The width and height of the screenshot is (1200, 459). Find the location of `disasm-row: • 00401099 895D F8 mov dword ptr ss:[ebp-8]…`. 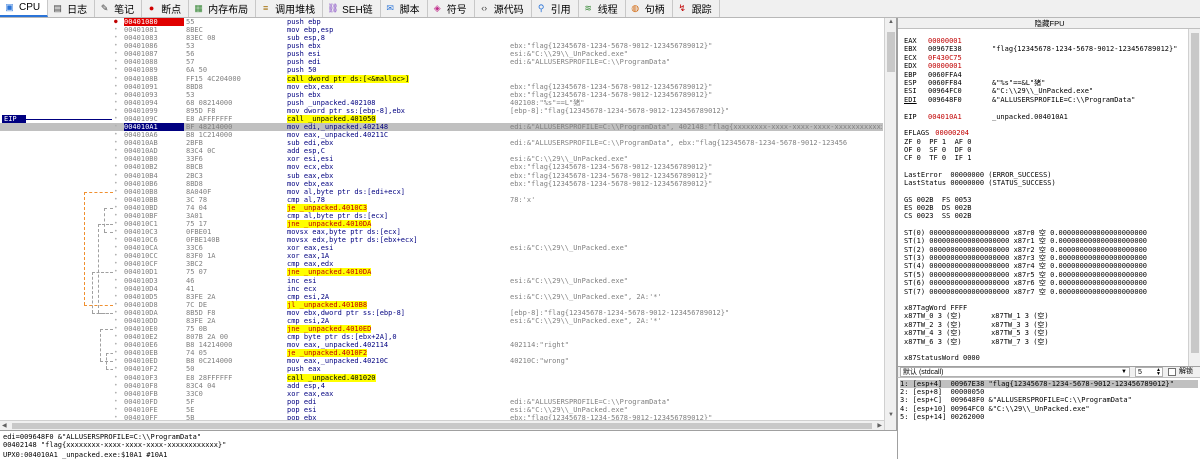

disasm-row: • 00401099 895D F8 mov dword ptr ss:[ebp-8]… is located at coordinates (441, 111).